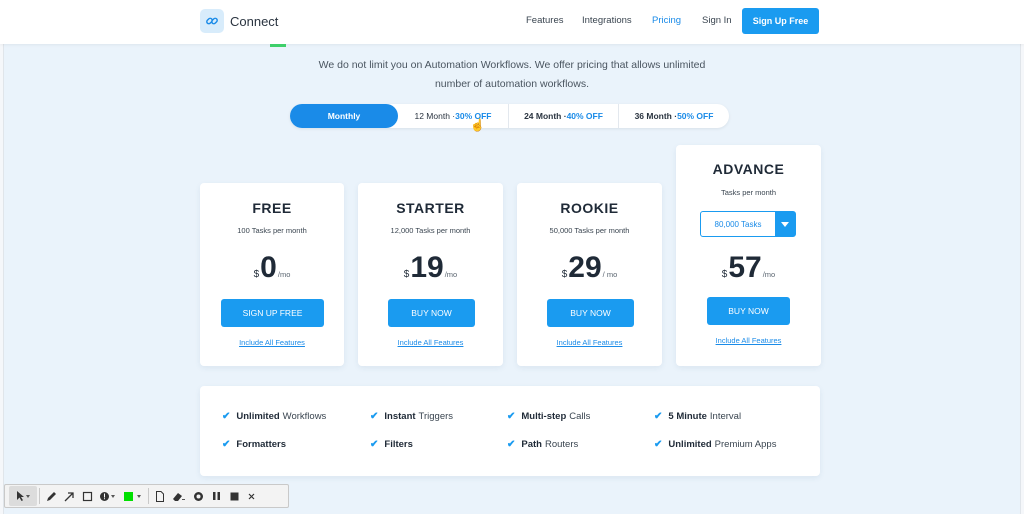 This screenshot has width=1024, height=514. I want to click on feature-rest: Workflows, so click(304, 416).